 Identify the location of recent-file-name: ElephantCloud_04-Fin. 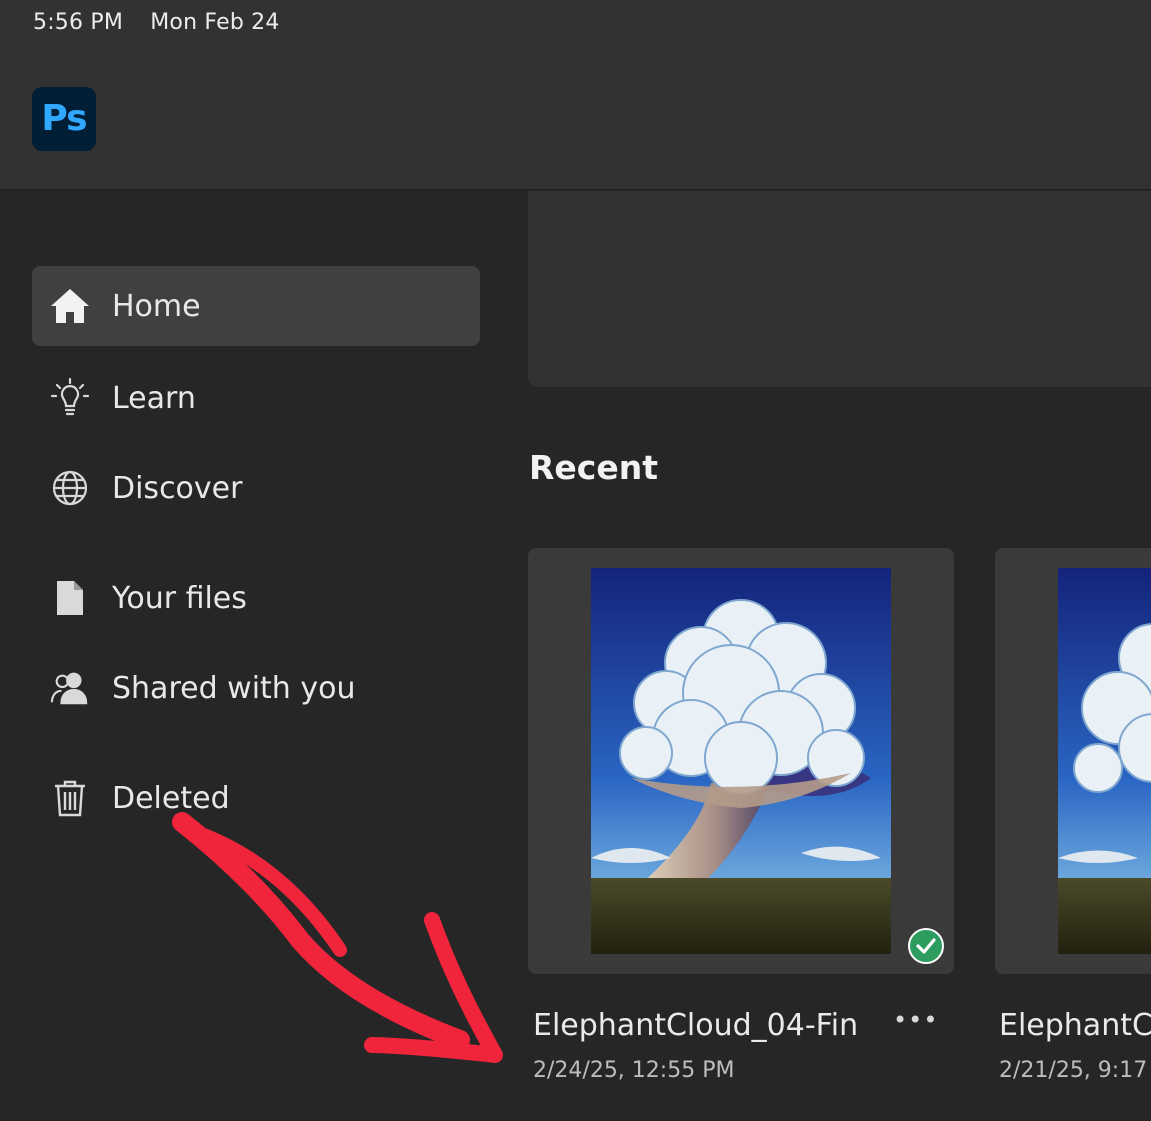
(695, 1025).